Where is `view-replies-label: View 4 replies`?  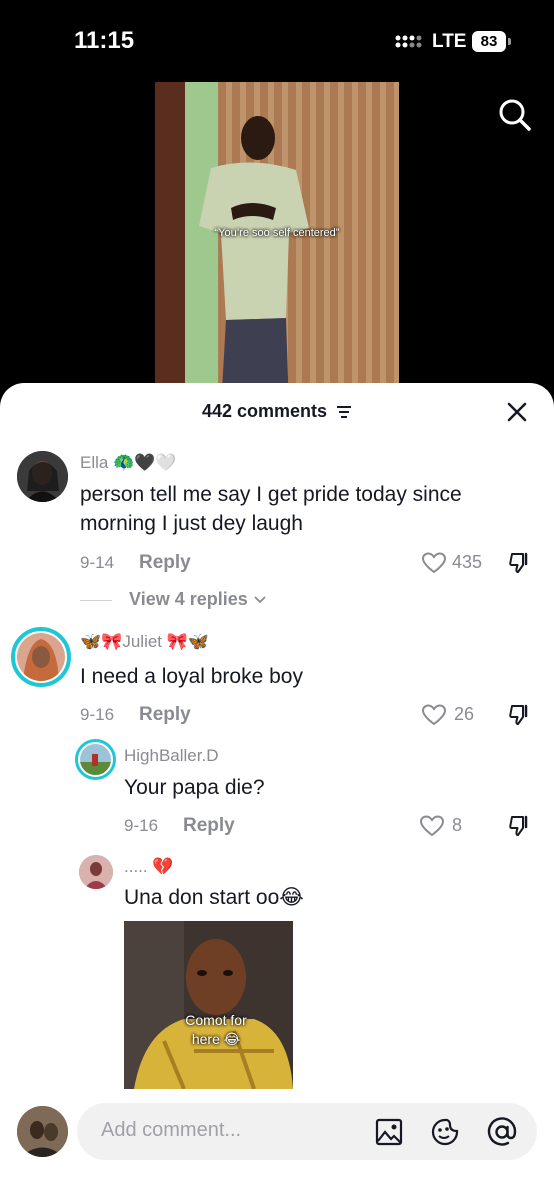 view-replies-label: View 4 replies is located at coordinates (188, 599).